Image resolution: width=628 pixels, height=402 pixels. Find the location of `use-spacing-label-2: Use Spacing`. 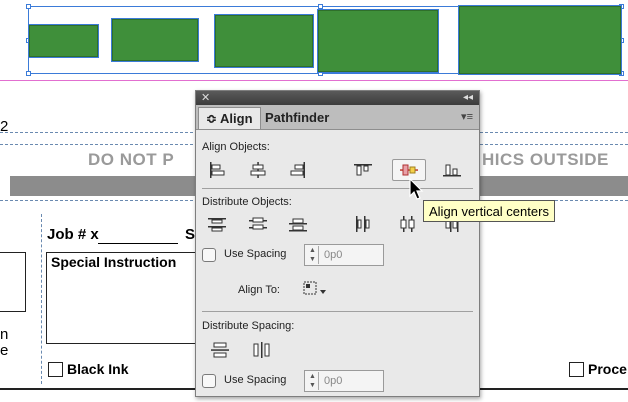

use-spacing-label-2: Use Spacing is located at coordinates (255, 380).